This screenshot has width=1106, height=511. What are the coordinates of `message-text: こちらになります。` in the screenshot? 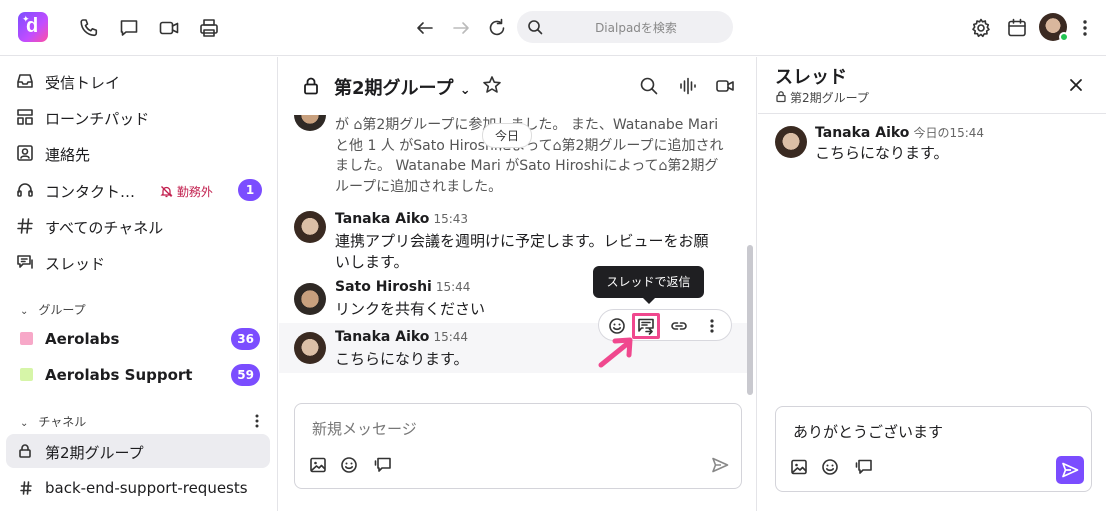 It's located at (882, 153).